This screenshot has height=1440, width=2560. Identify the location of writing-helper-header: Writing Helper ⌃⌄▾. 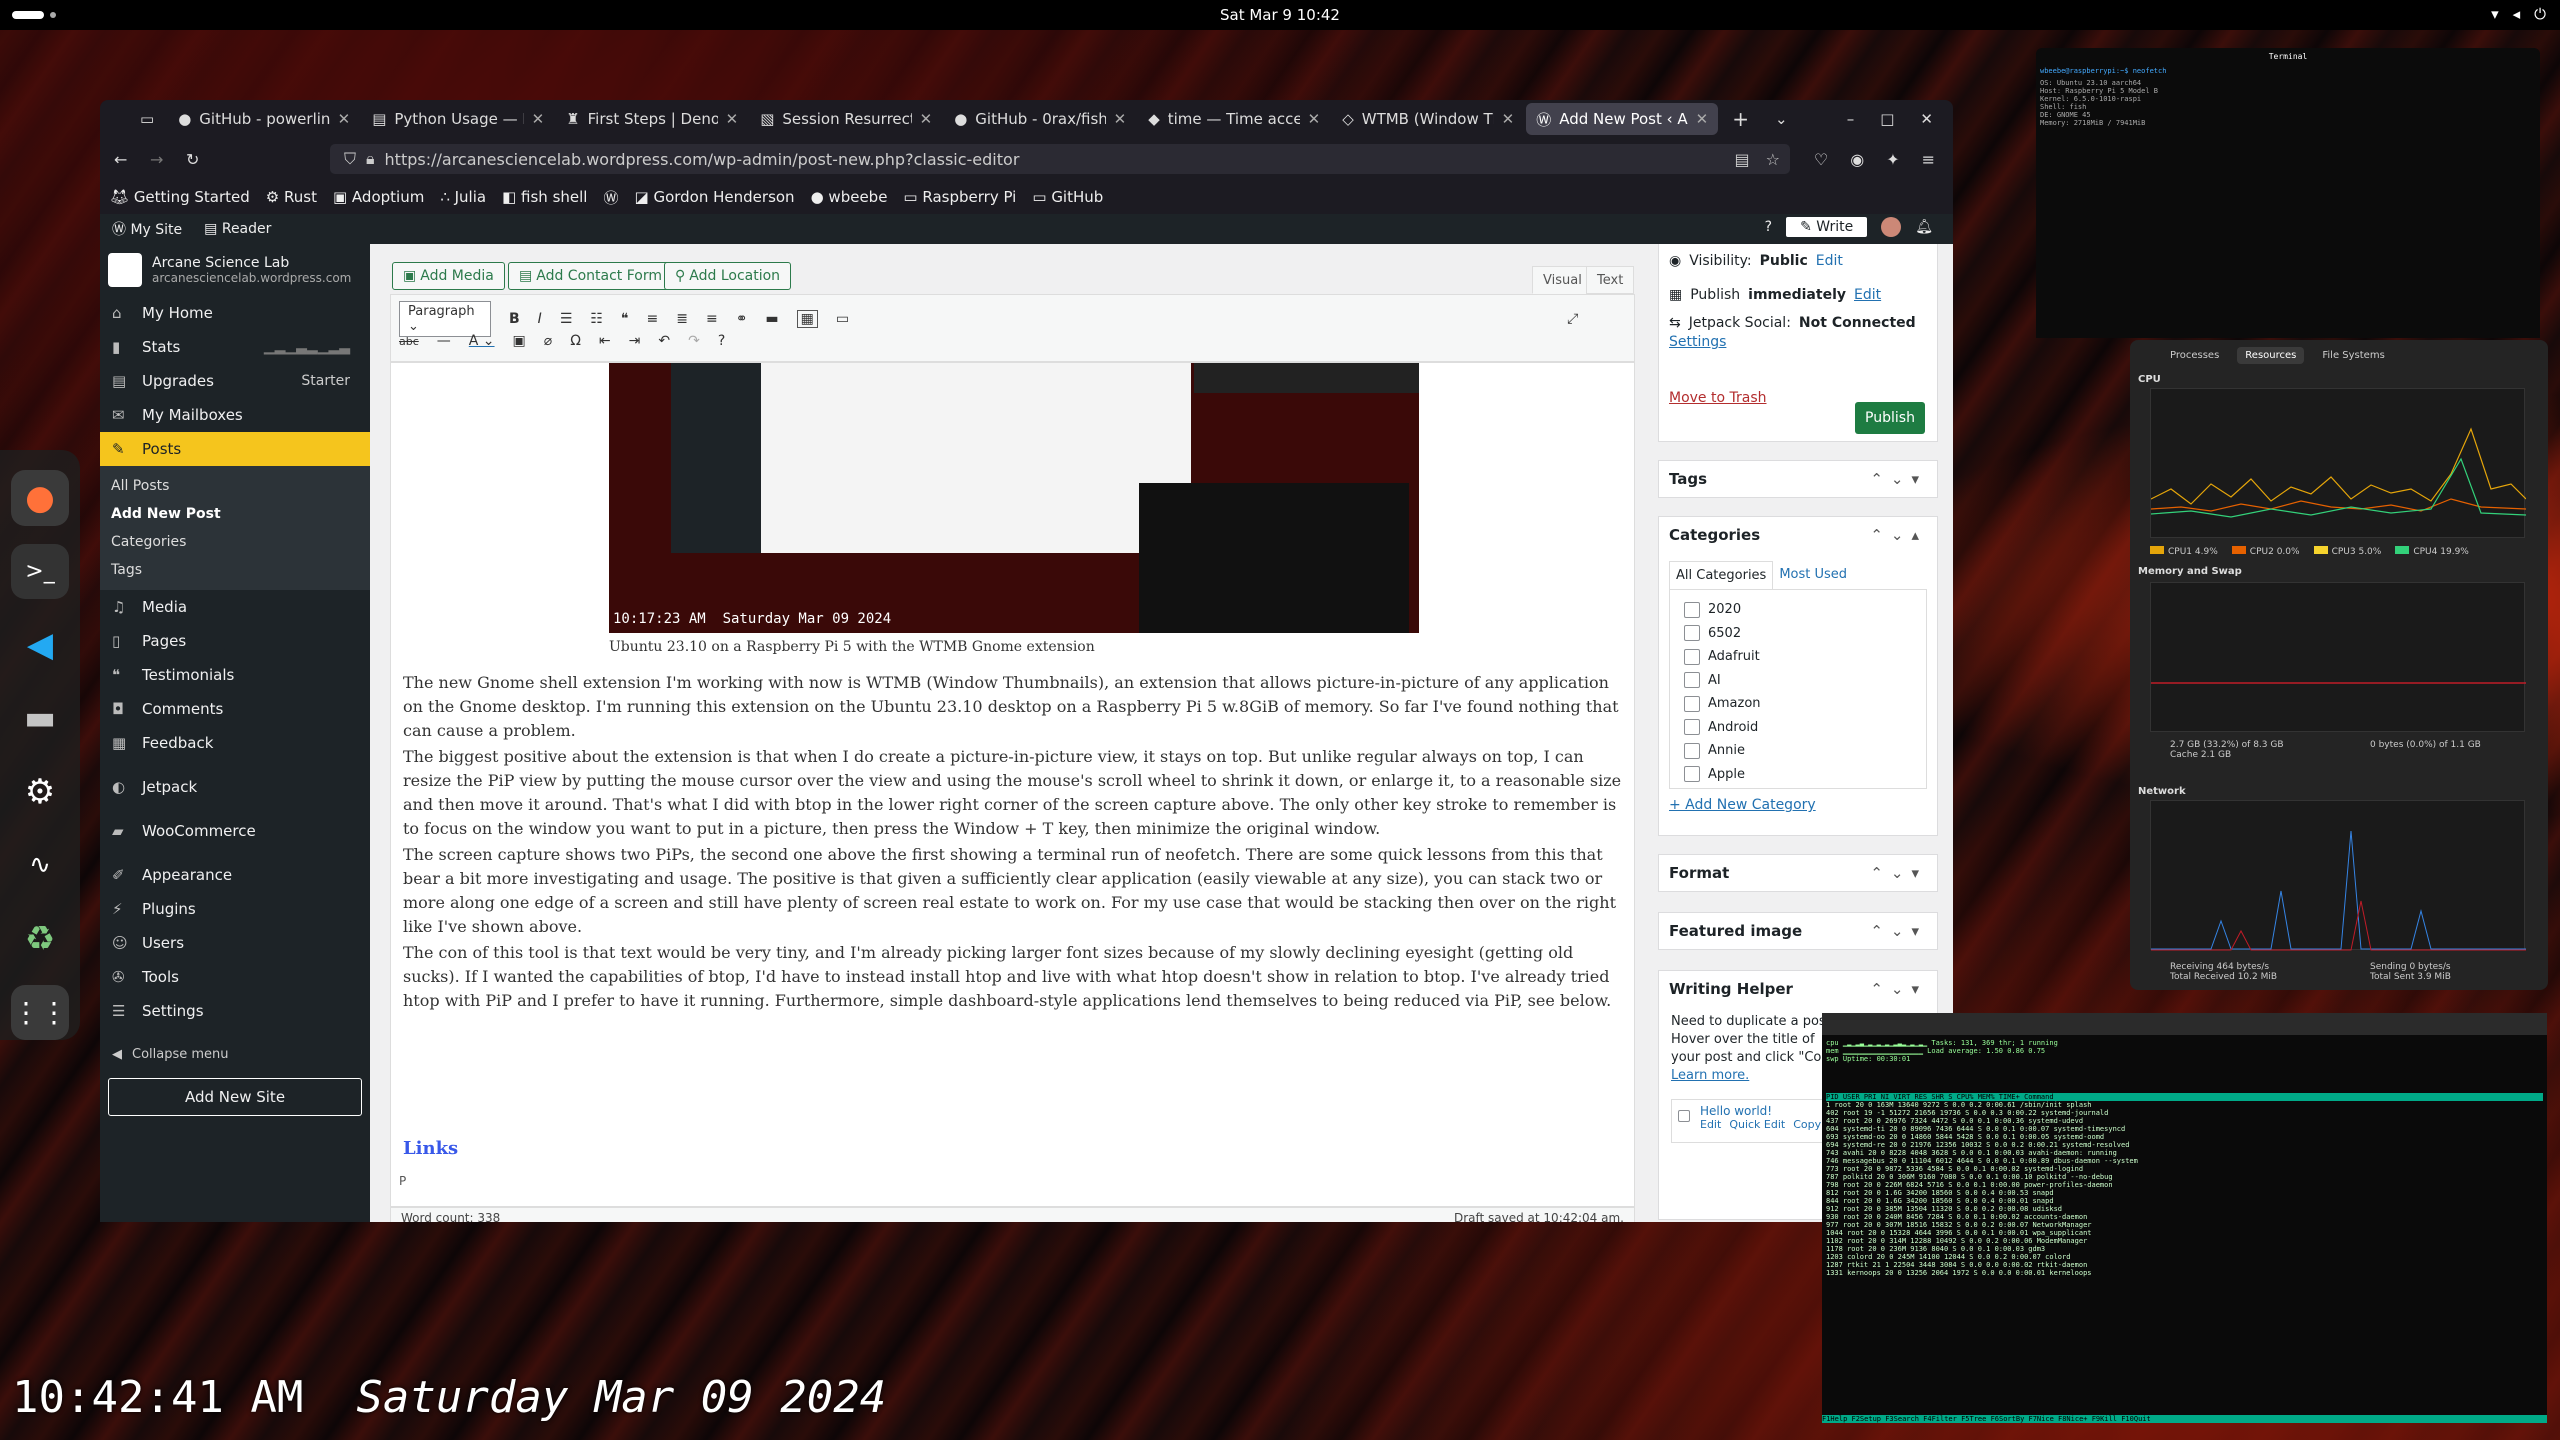
(1798, 989).